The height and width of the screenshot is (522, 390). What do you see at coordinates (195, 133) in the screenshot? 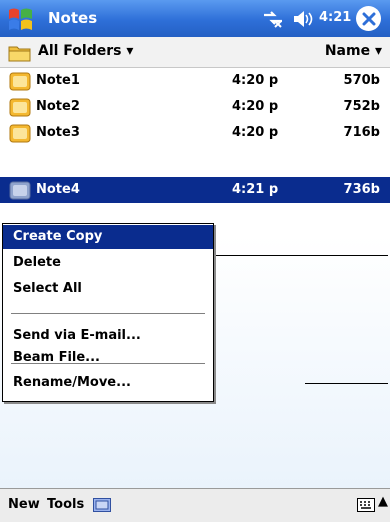
I see `list-item: Note3 4:20 p 716b` at bounding box center [195, 133].